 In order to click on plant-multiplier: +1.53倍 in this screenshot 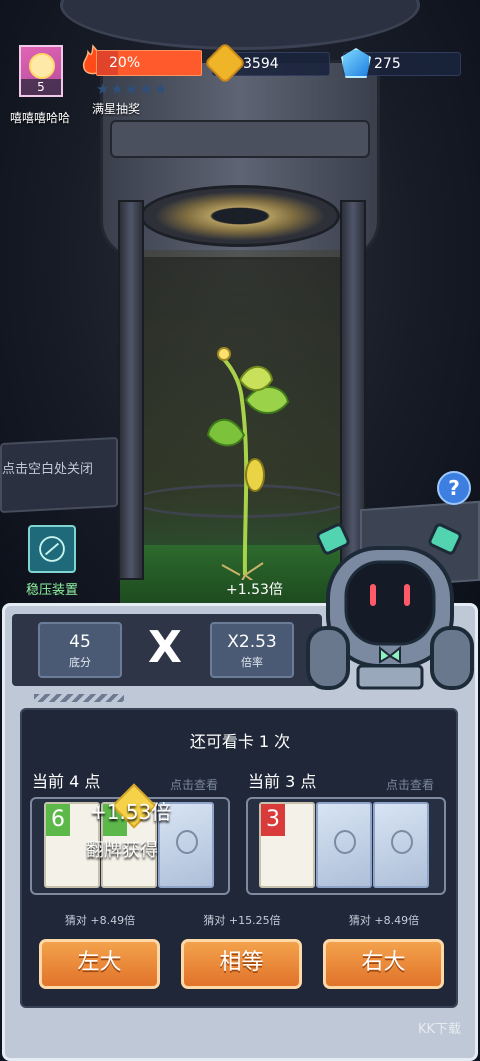, I will do `click(254, 590)`.